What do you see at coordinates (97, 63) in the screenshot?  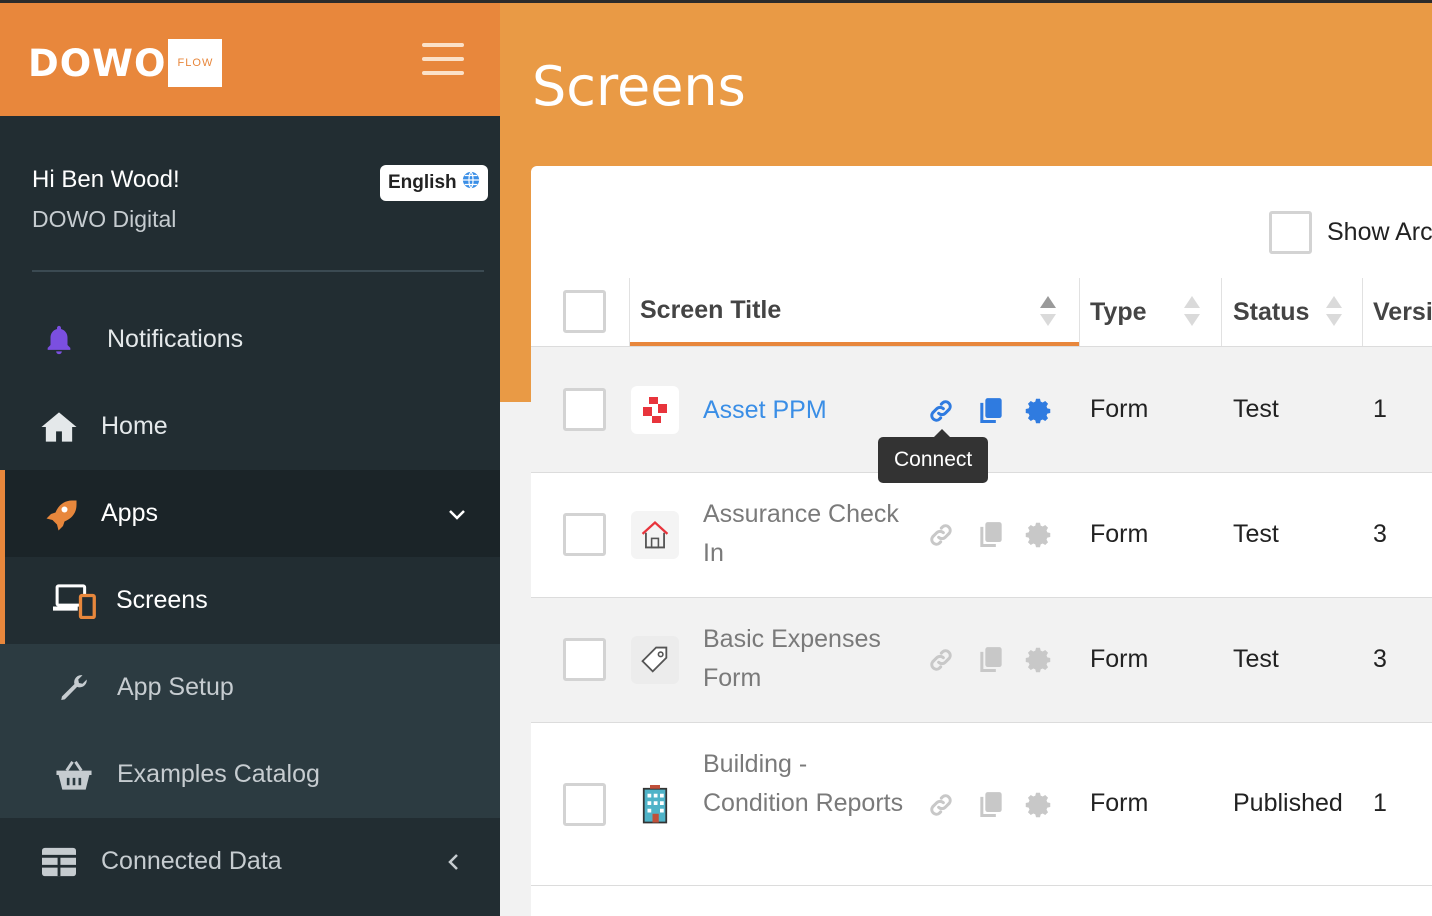 I see `logo-wordmark: DOWO` at bounding box center [97, 63].